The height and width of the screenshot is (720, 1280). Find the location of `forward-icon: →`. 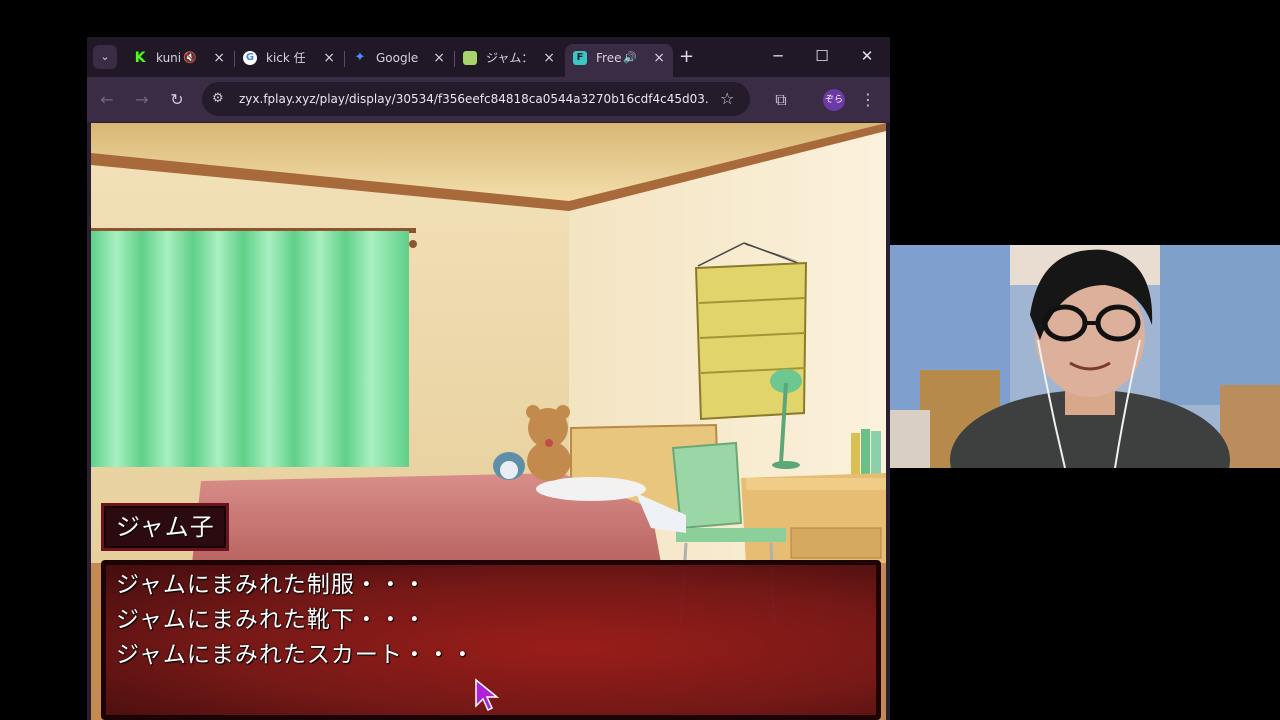

forward-icon: → is located at coordinates (142, 100).